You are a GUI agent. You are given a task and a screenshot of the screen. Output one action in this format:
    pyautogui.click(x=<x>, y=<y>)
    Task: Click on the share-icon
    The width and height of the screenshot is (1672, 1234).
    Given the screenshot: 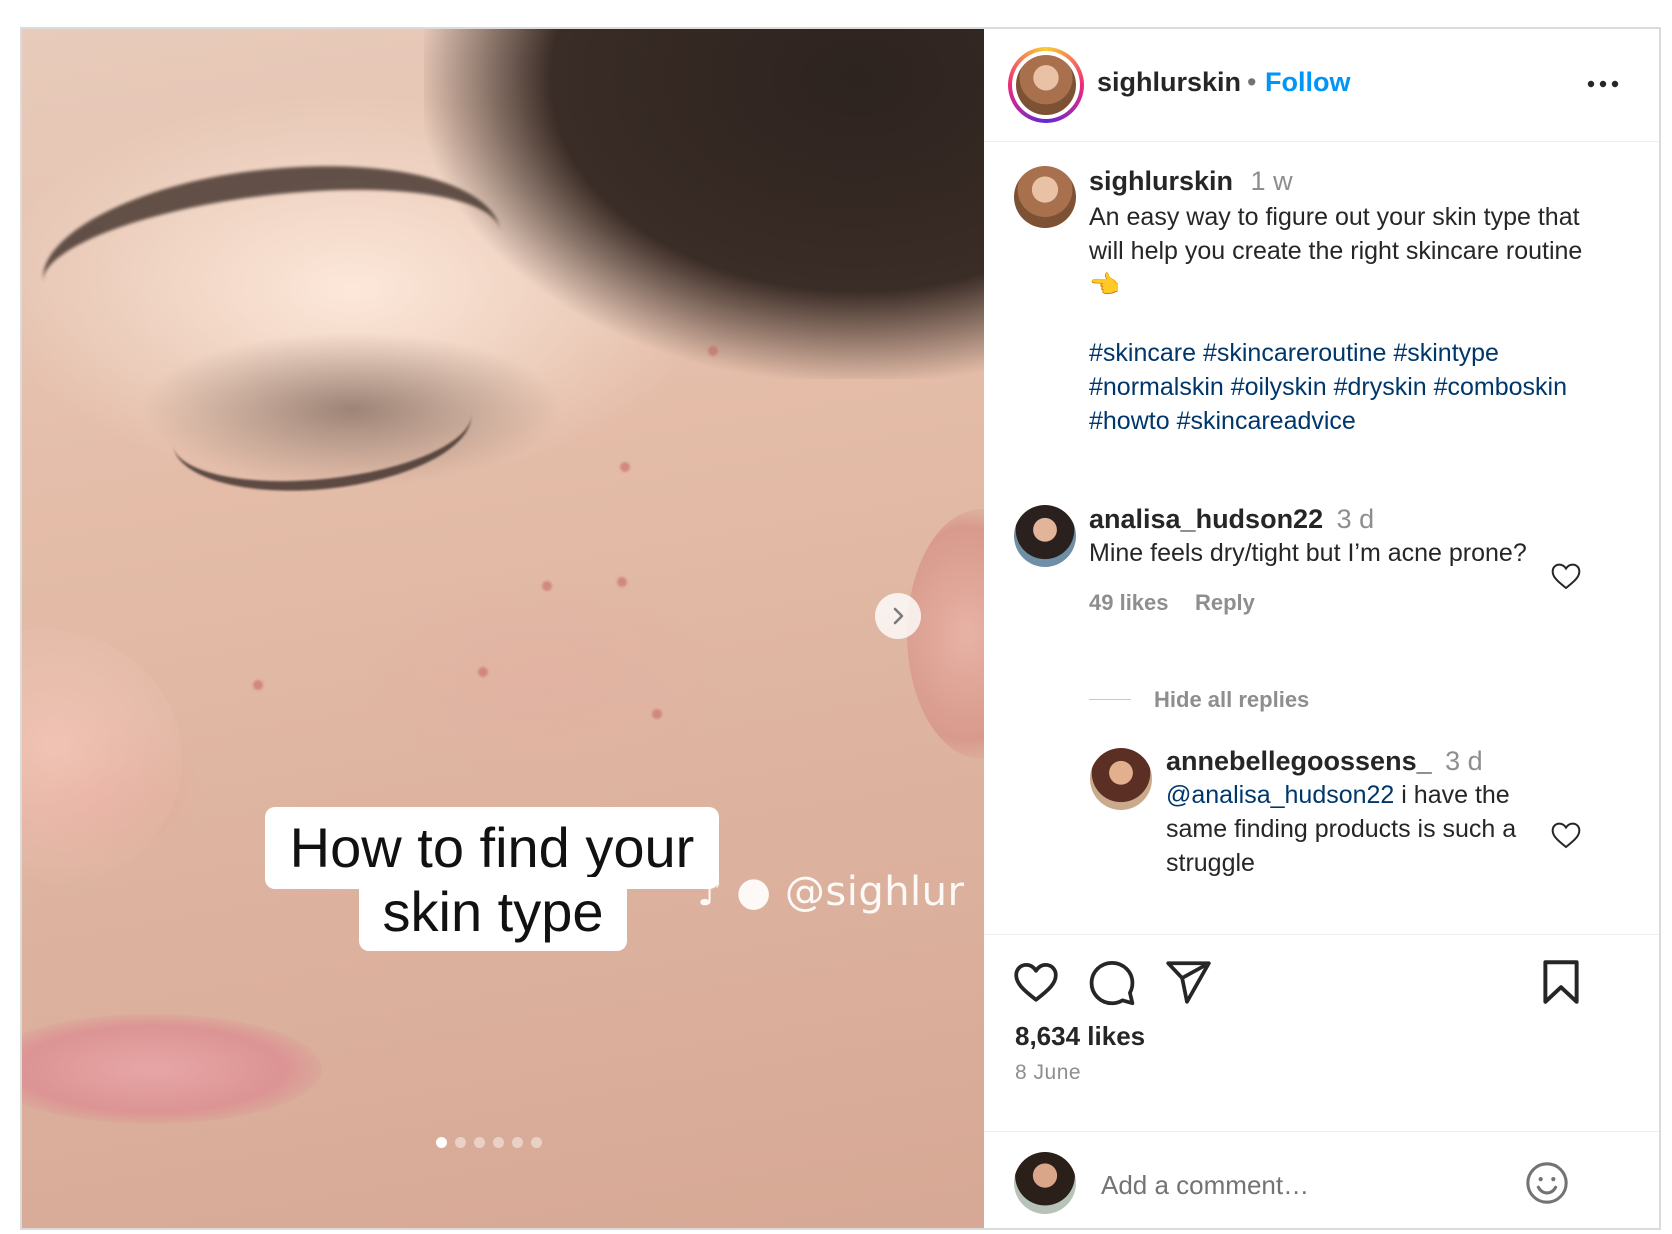 What is the action you would take?
    pyautogui.click(x=1188, y=982)
    